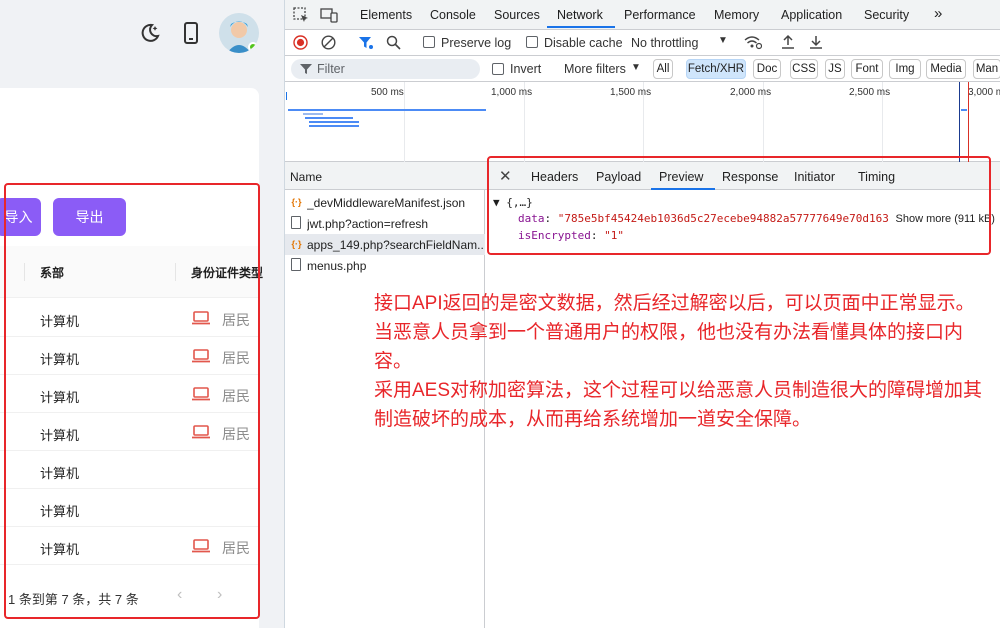 This screenshot has height=628, width=1000. I want to click on type-filter-chip: JS, so click(835, 69).